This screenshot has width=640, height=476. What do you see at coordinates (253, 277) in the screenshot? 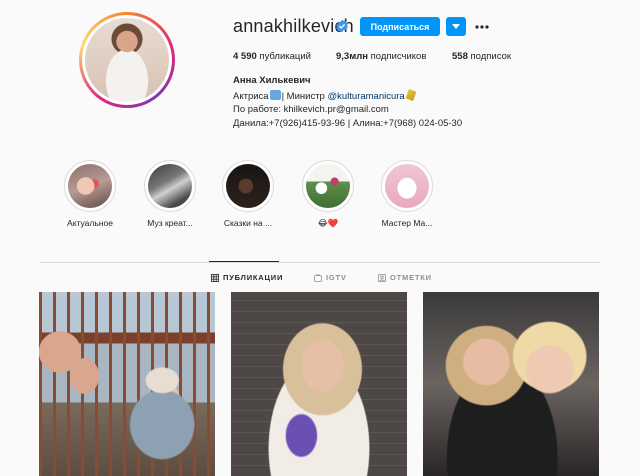
I see `tab-posts-label: ПУБЛИКАЦИИ` at bounding box center [253, 277].